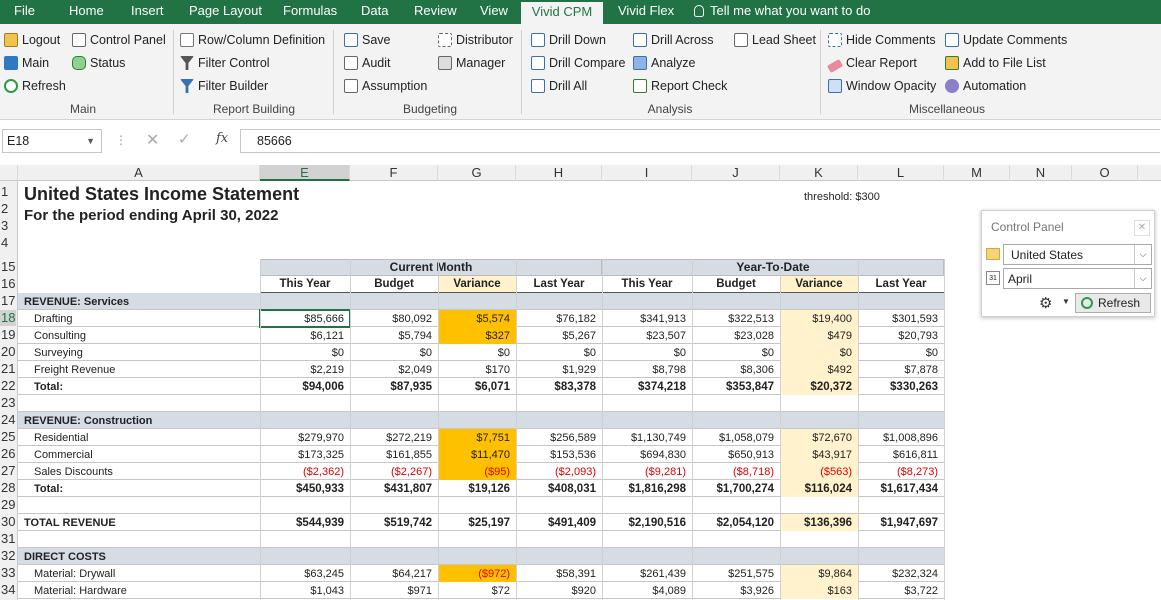  Describe the element at coordinates (302, 574) in the screenshot. I see `value-cell: $63,245` at that location.